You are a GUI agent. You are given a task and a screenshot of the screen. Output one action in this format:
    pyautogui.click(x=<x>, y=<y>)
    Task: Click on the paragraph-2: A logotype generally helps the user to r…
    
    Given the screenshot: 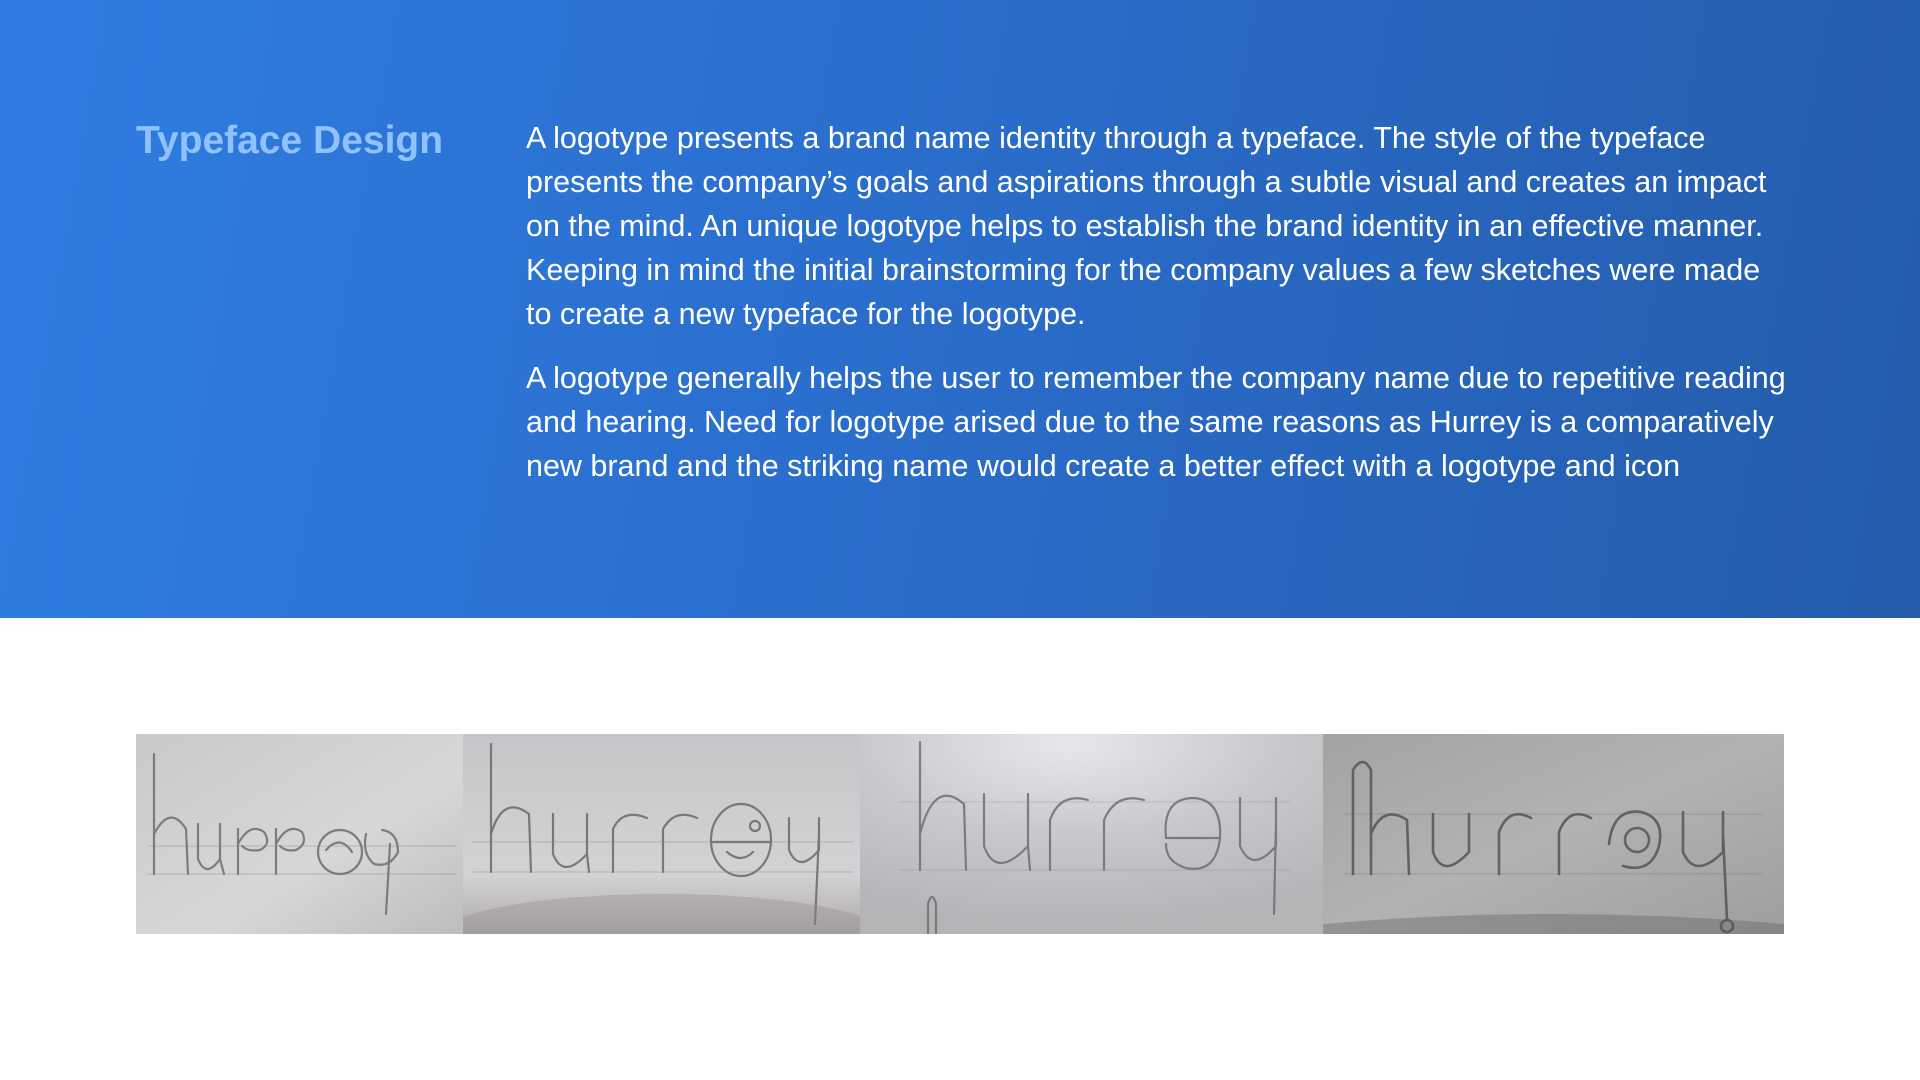 What is the action you would take?
    pyautogui.click(x=1156, y=422)
    